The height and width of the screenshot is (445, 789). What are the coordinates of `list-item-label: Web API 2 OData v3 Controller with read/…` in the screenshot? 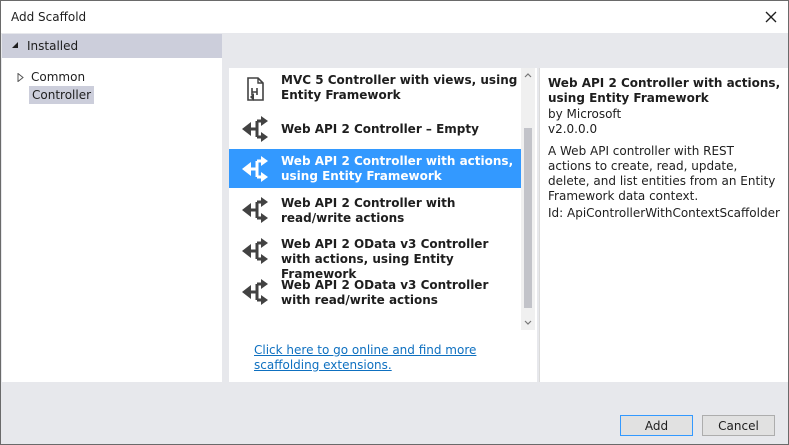 It's located at (385, 292).